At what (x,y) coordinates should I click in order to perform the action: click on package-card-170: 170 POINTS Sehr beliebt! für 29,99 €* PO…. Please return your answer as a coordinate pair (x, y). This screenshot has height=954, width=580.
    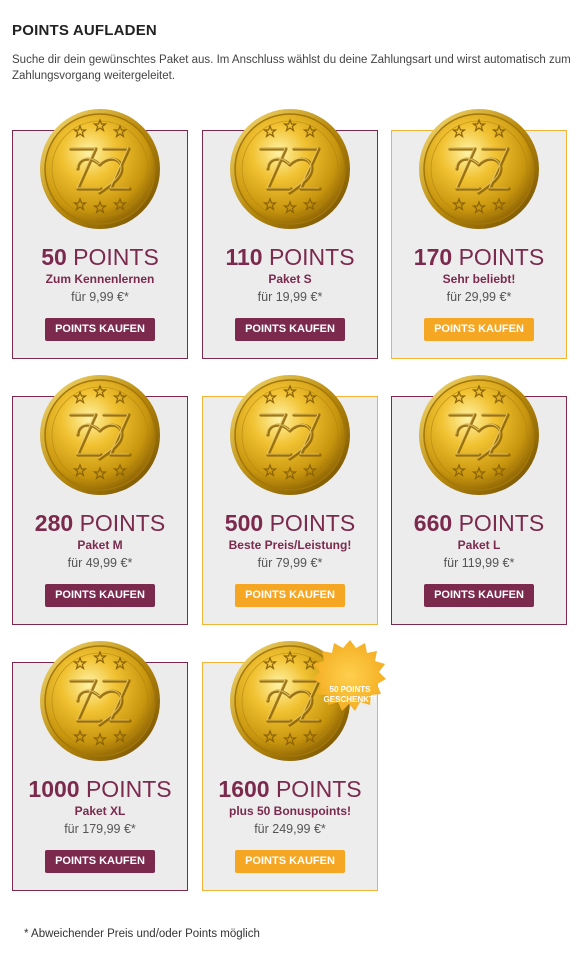
    Looking at the image, I should click on (479, 244).